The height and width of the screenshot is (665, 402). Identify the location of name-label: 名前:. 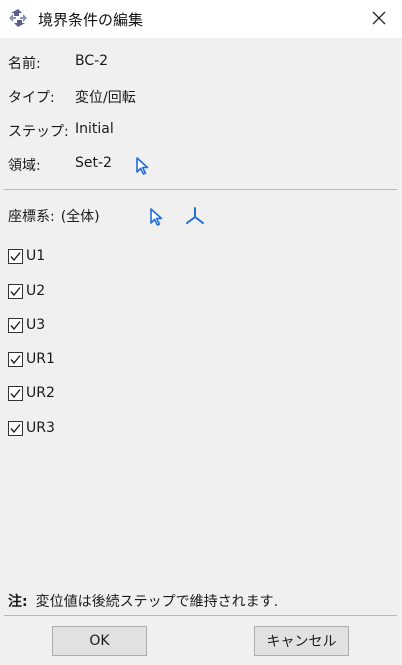
(24, 64).